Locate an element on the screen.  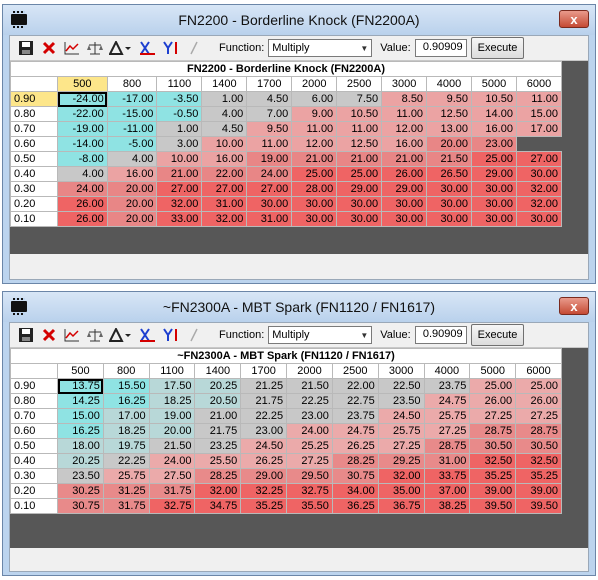
row-header: 0.40 is located at coordinates (34, 174).